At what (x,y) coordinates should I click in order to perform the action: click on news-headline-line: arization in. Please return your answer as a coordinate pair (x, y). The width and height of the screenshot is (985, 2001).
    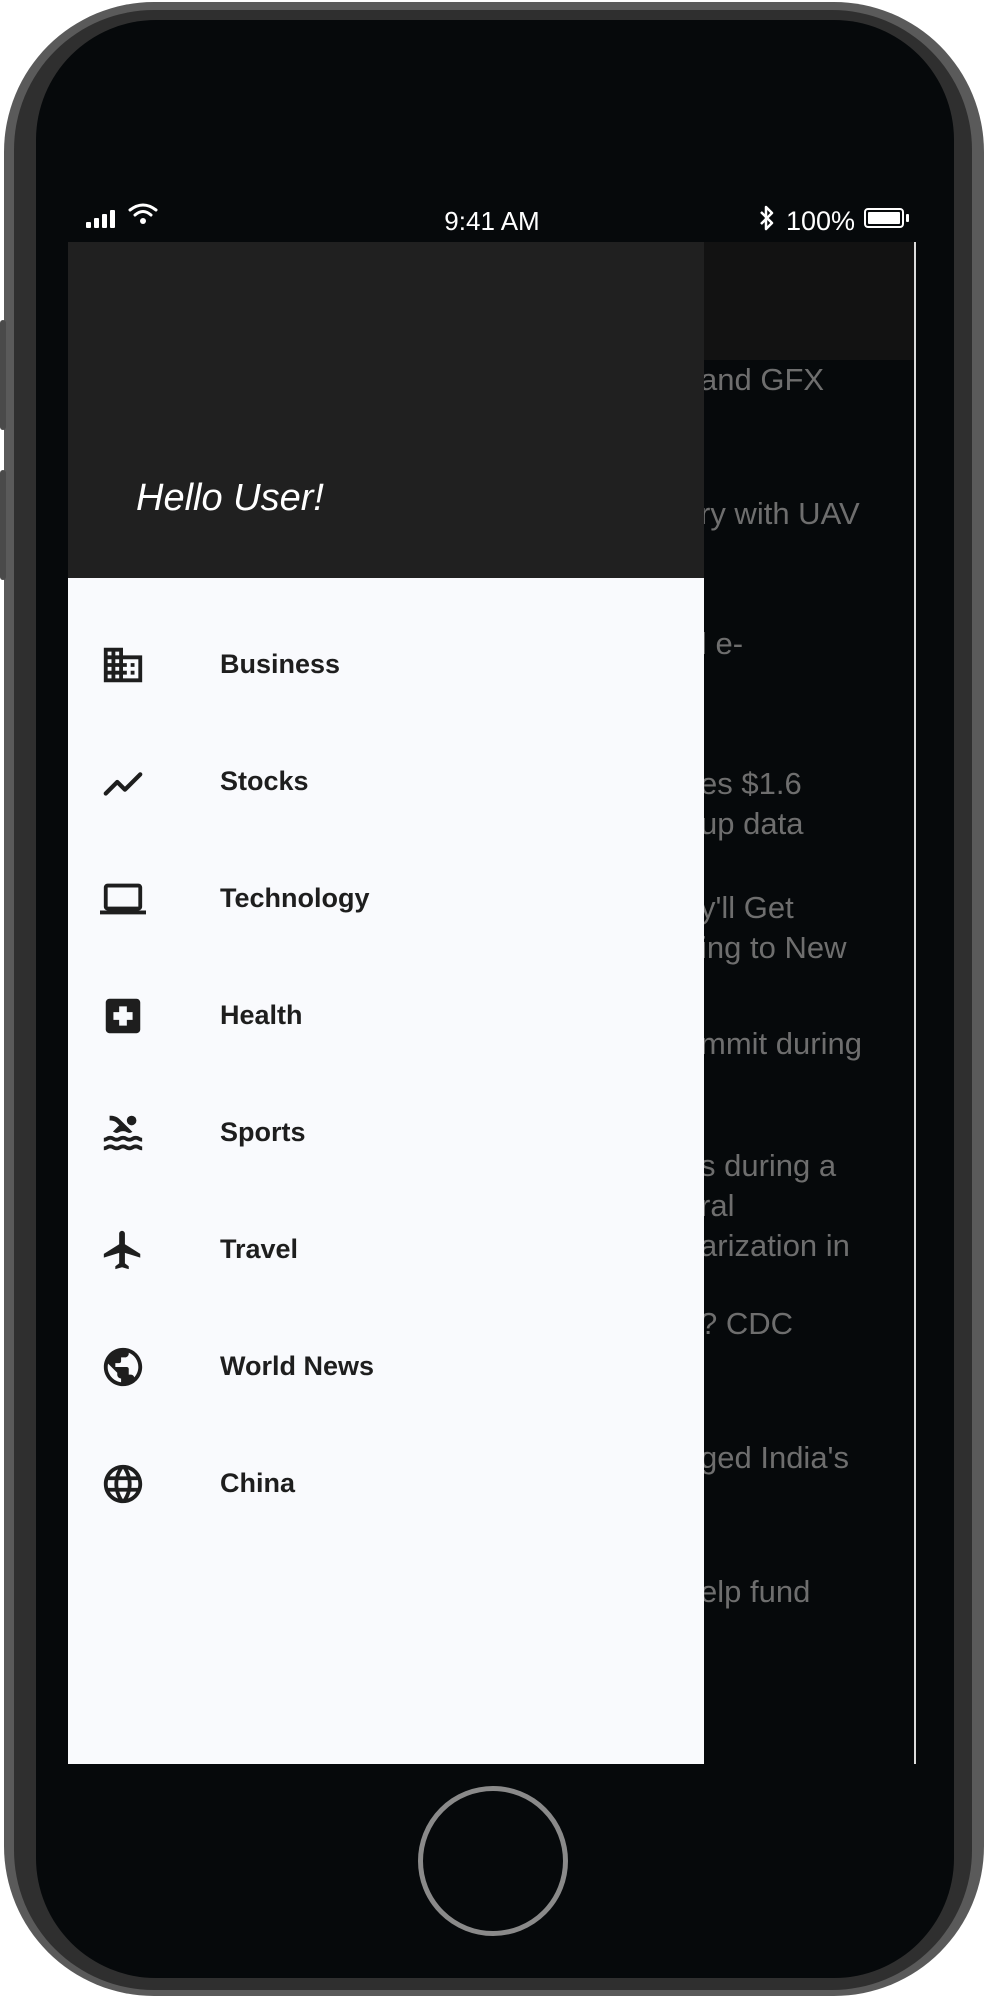
    Looking at the image, I should click on (775, 1245).